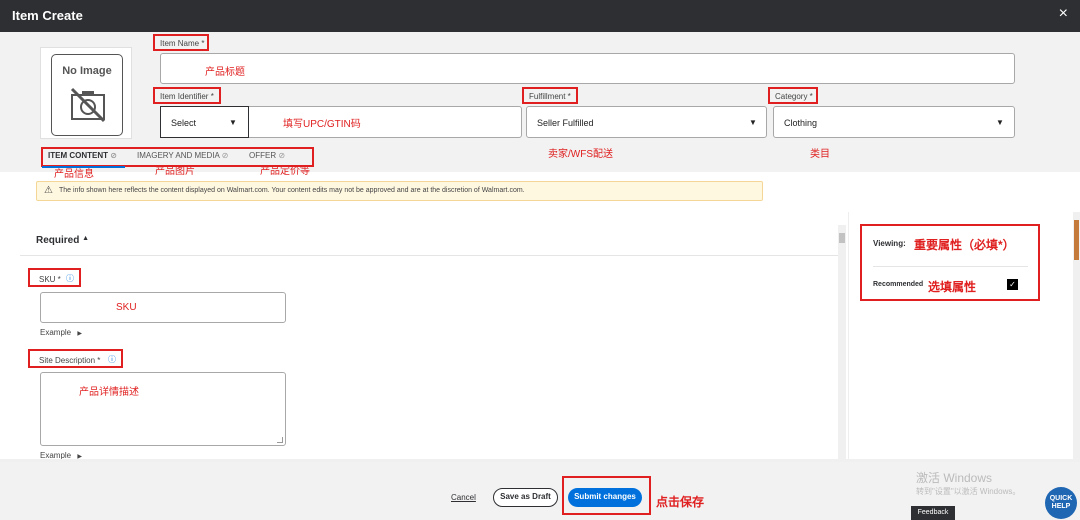  What do you see at coordinates (1061, 506) in the screenshot?
I see `quick-help-line2: HELP` at bounding box center [1061, 506].